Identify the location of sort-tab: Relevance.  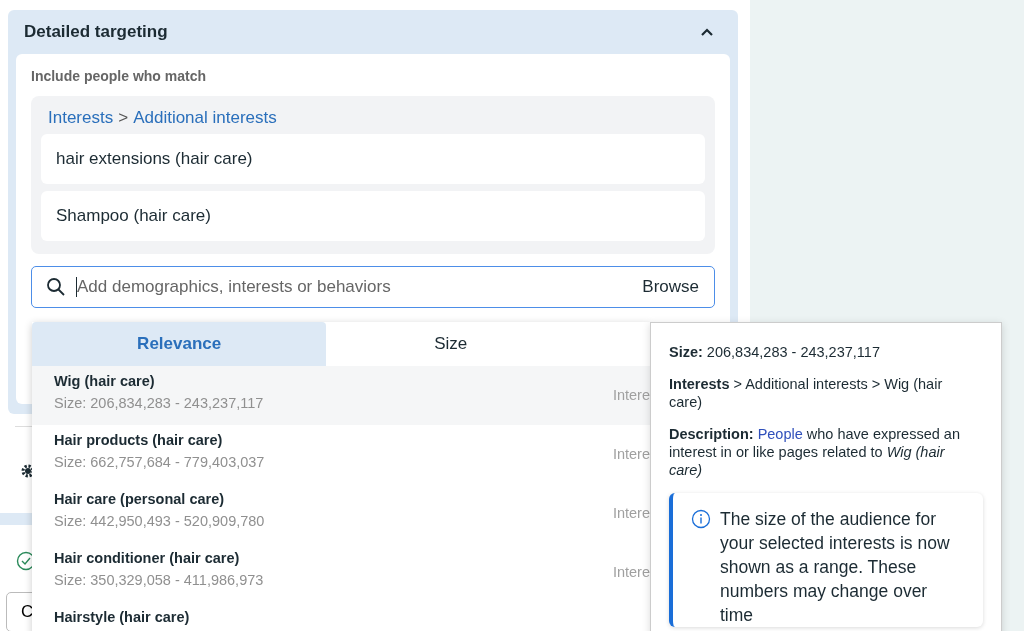
(179, 344).